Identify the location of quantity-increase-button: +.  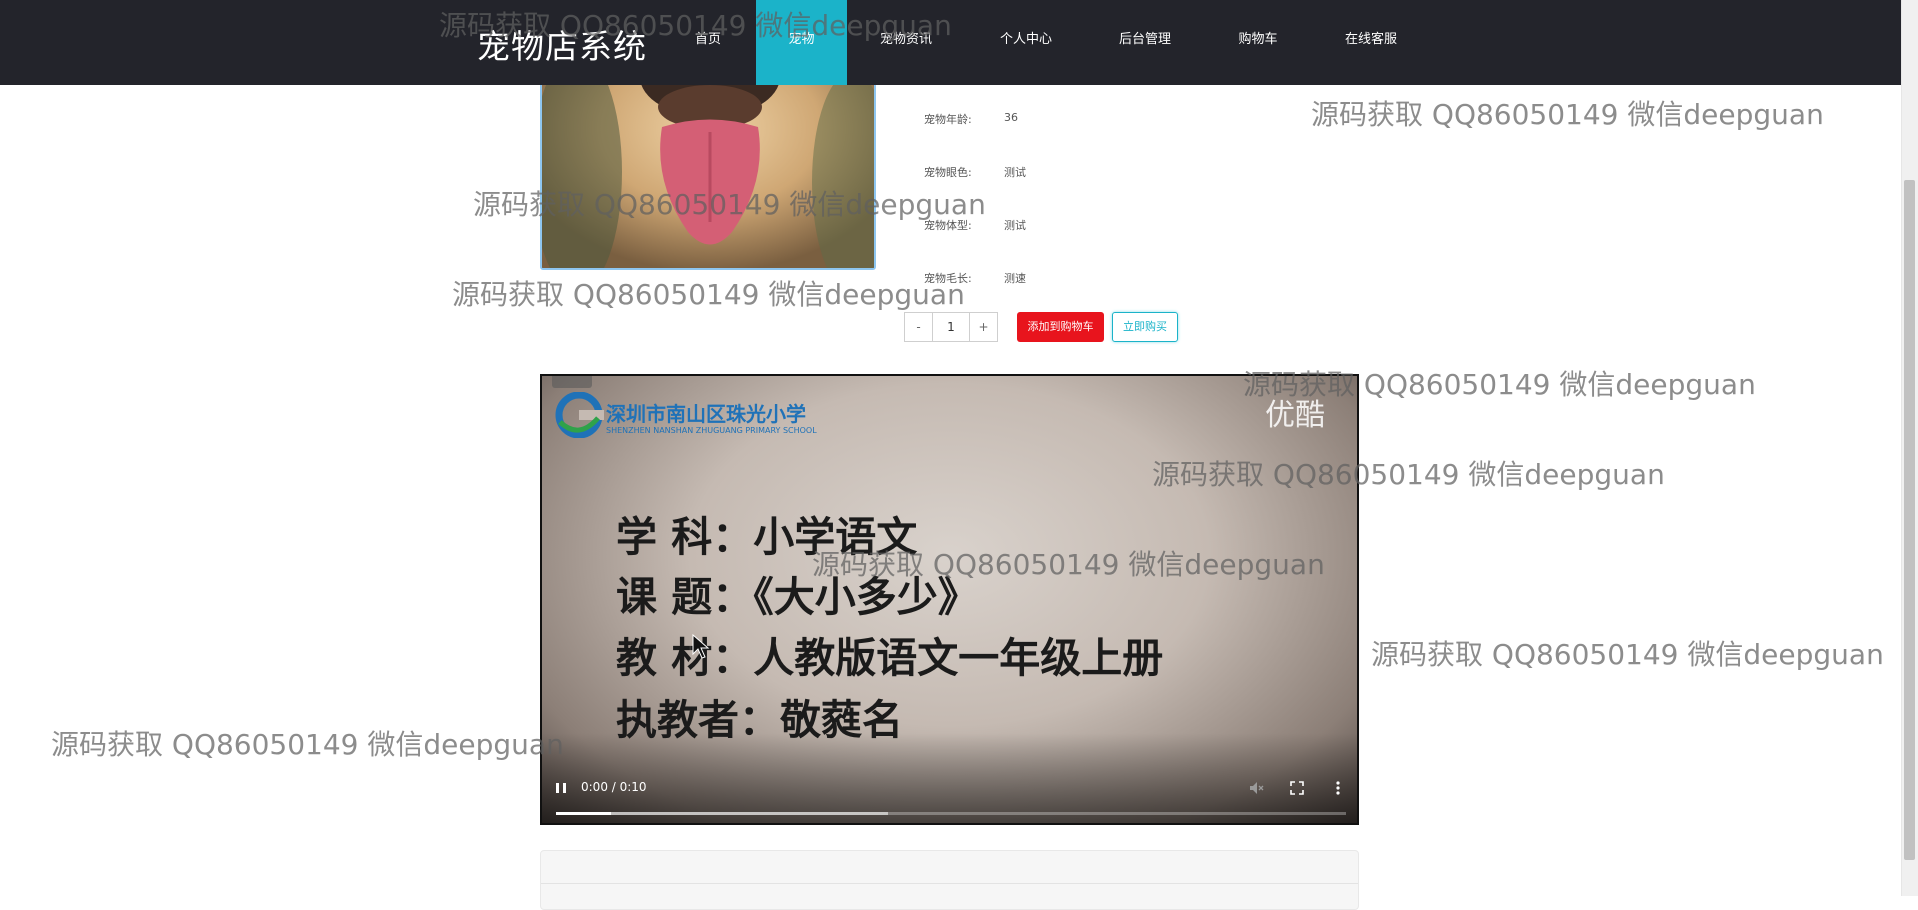
(983, 327).